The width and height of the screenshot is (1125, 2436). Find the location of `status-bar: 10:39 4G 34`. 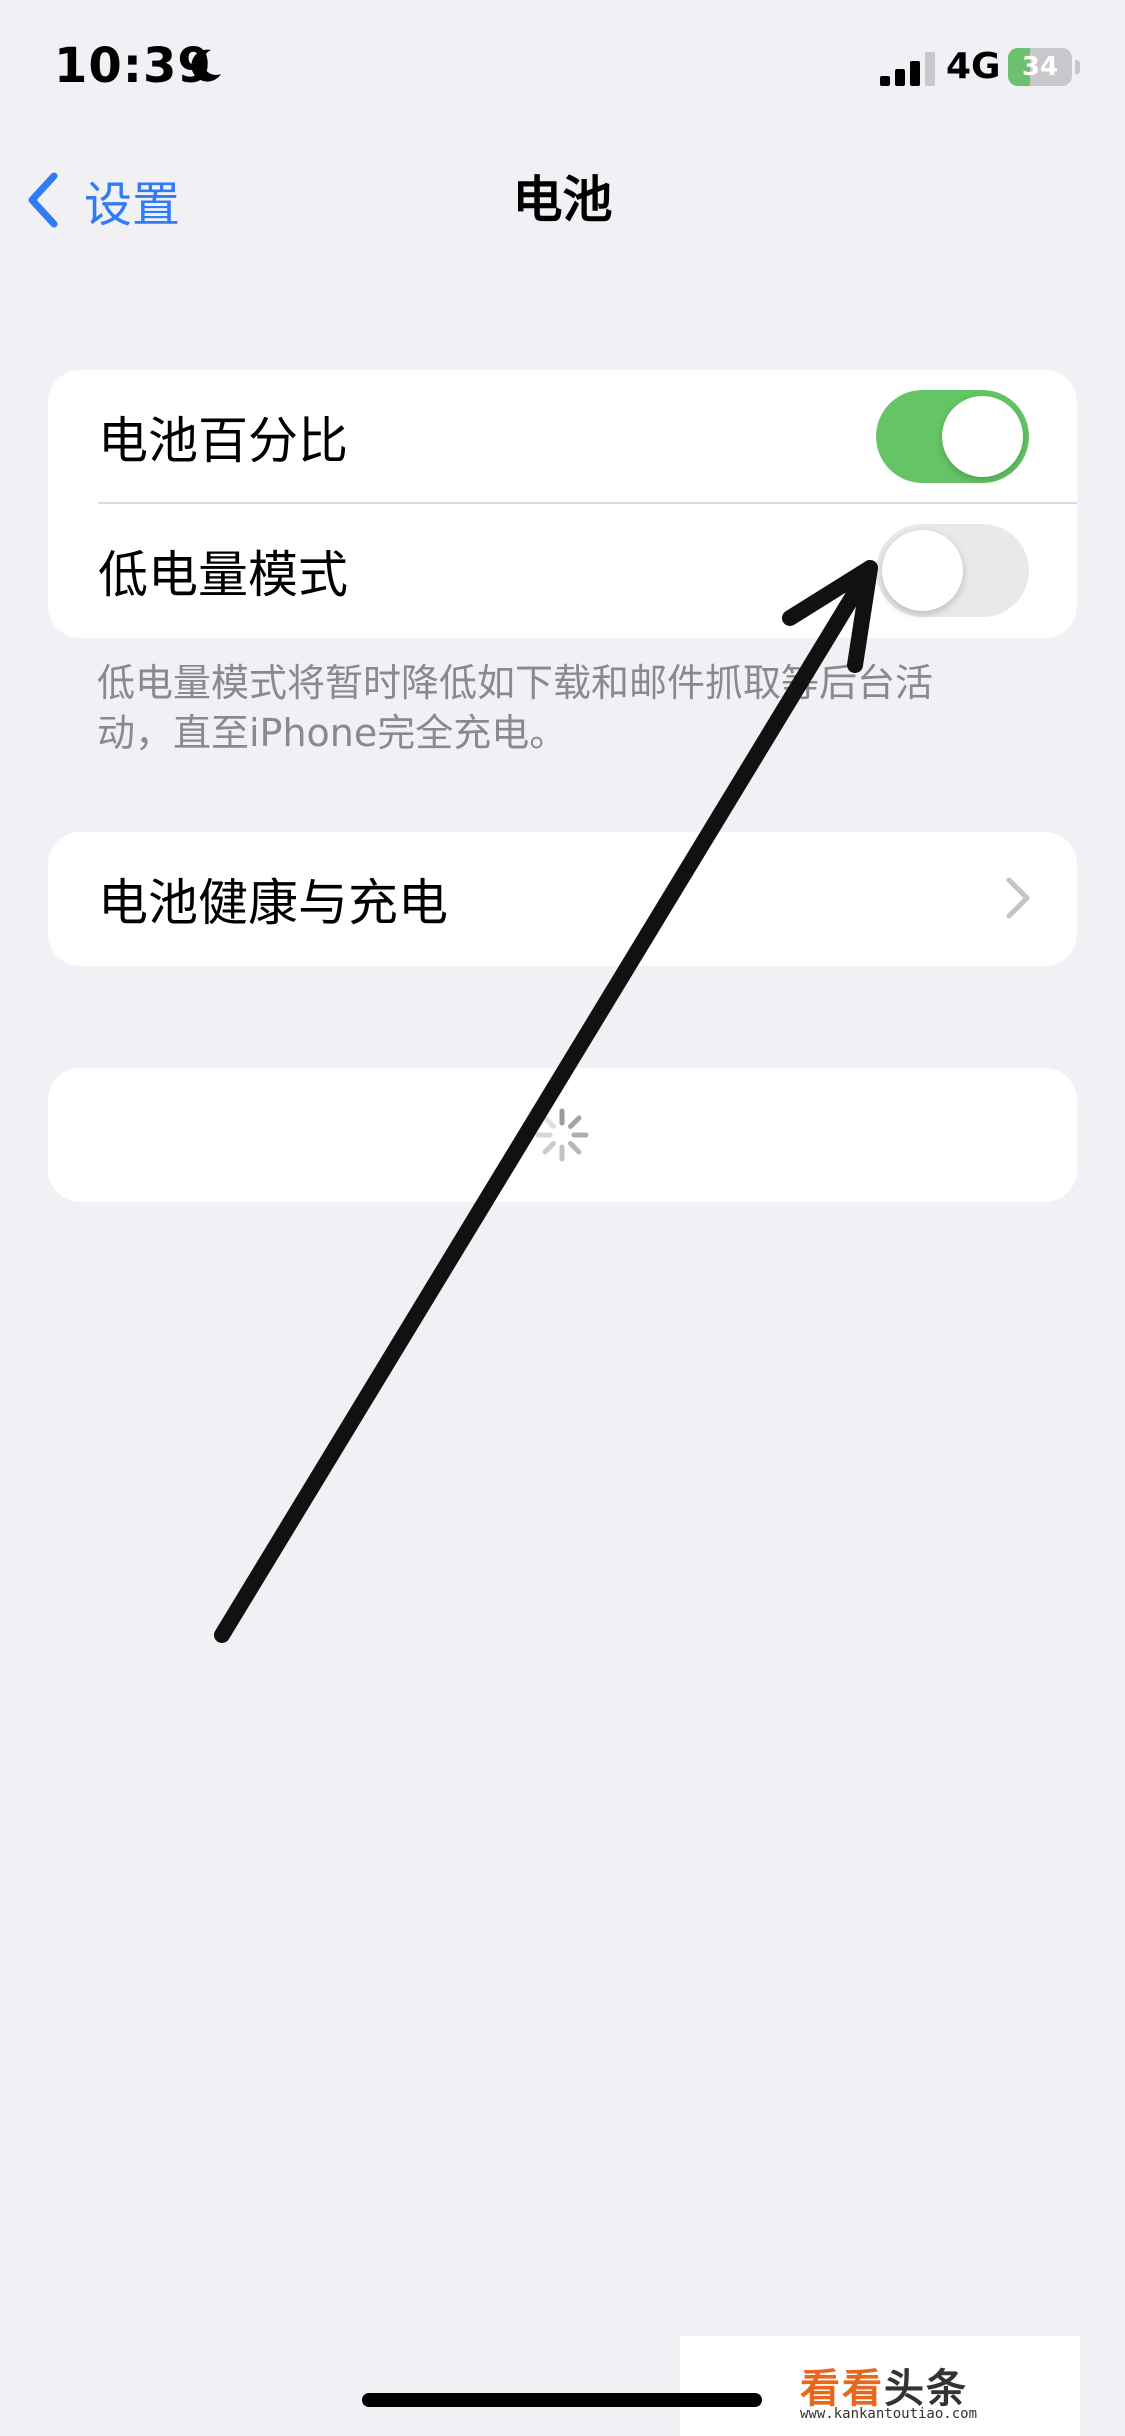

status-bar: 10:39 4G 34 is located at coordinates (562, 70).